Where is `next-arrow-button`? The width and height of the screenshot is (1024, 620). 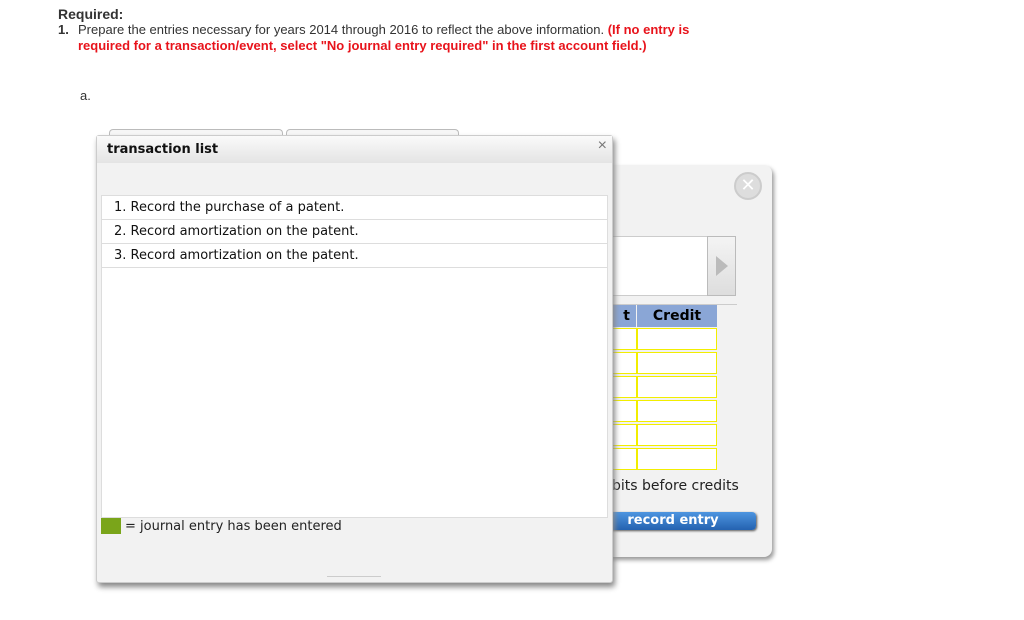 next-arrow-button is located at coordinates (721, 266).